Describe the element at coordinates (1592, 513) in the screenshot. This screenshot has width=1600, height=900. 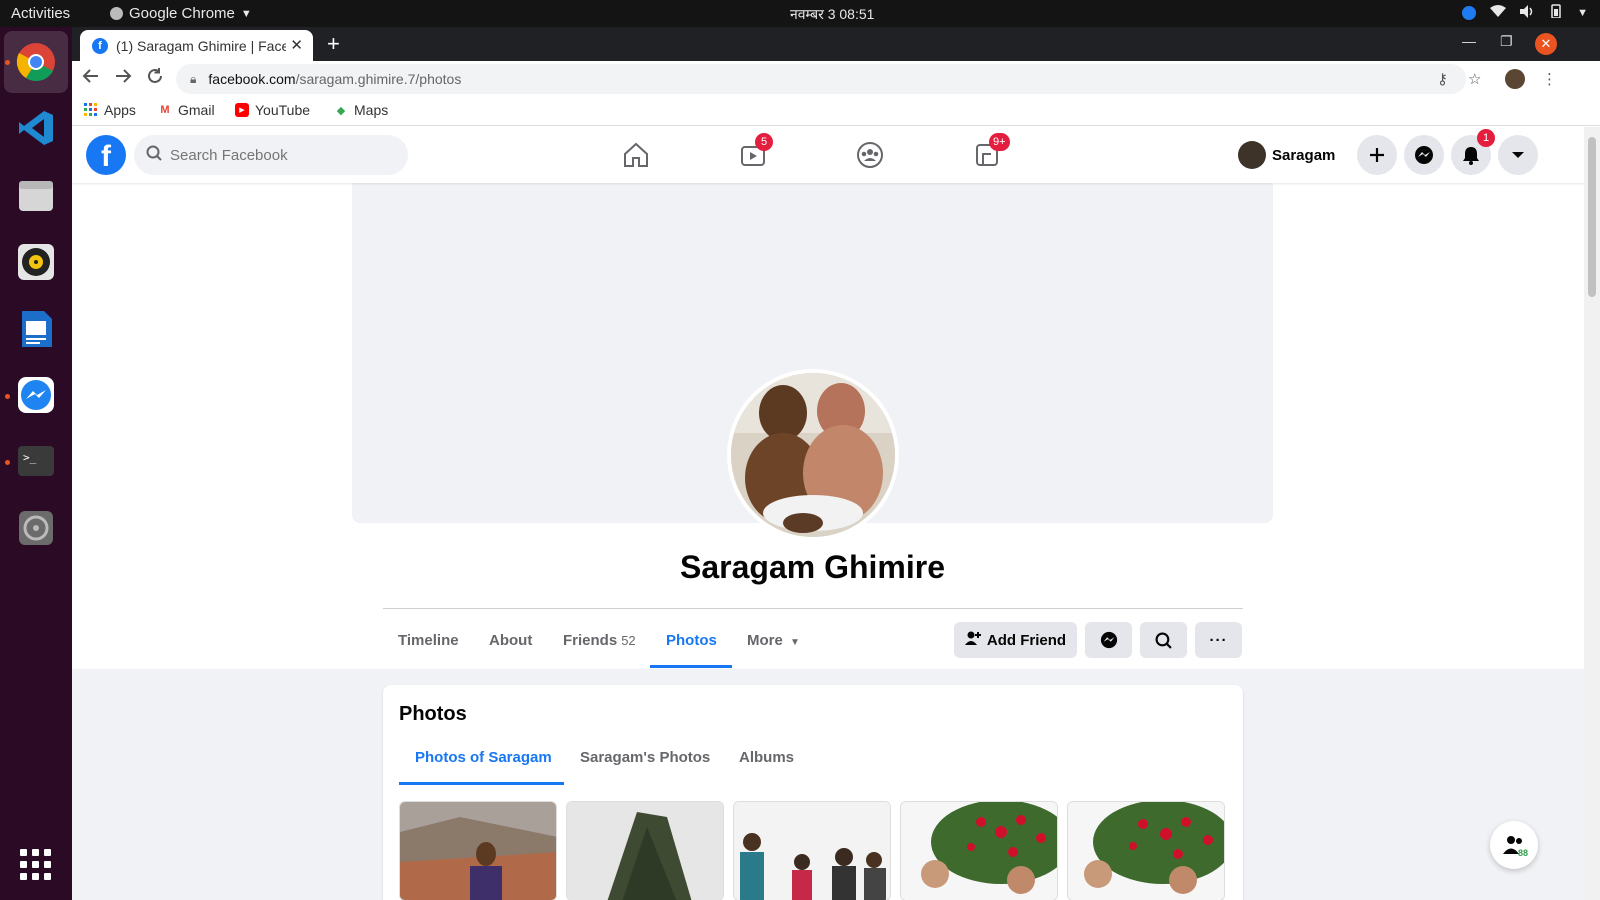
I see `page-scrollbar` at that location.